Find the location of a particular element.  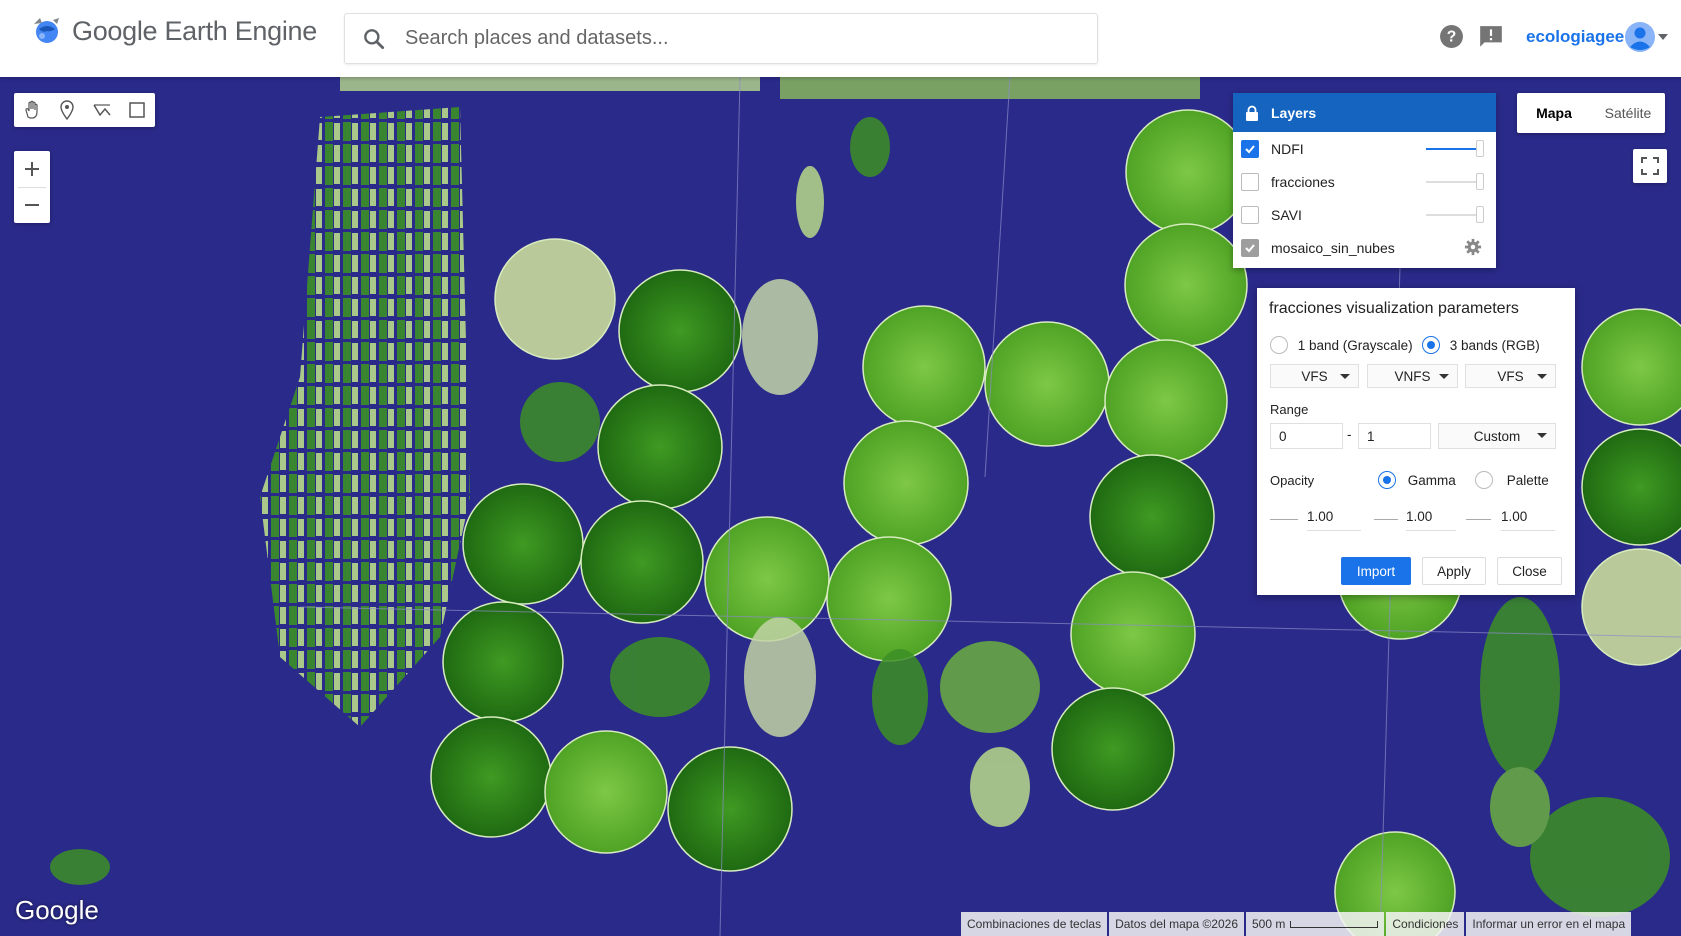

point-tool is located at coordinates (67, 110).